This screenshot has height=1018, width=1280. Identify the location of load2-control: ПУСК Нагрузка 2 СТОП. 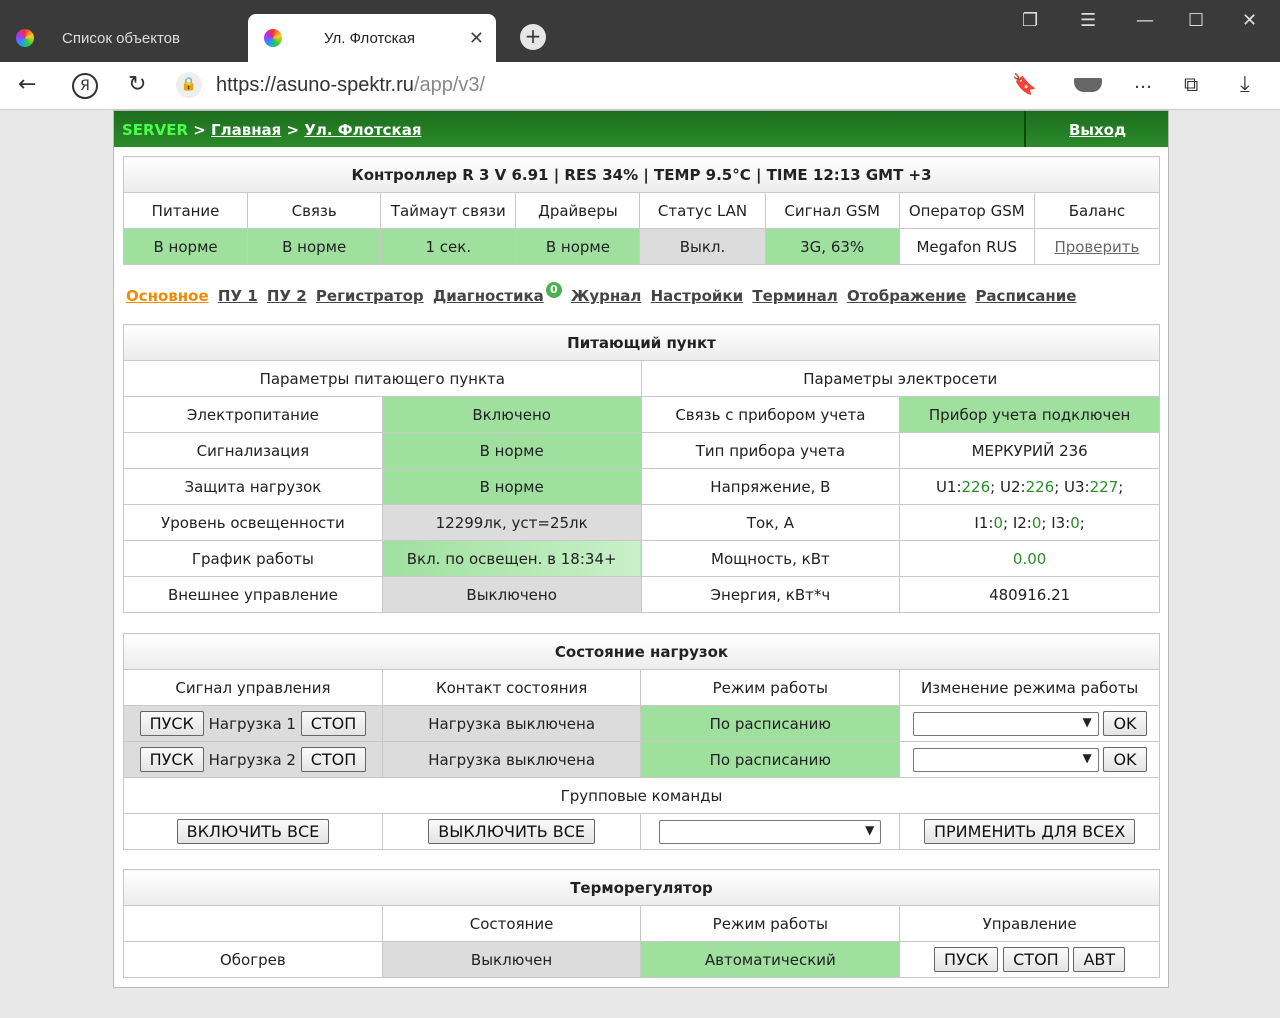
(253, 759).